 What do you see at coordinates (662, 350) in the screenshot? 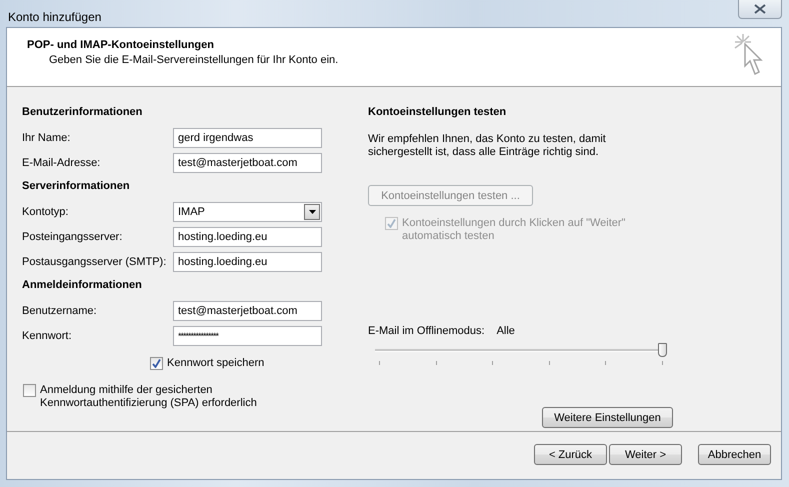
I see `slider-thumb` at bounding box center [662, 350].